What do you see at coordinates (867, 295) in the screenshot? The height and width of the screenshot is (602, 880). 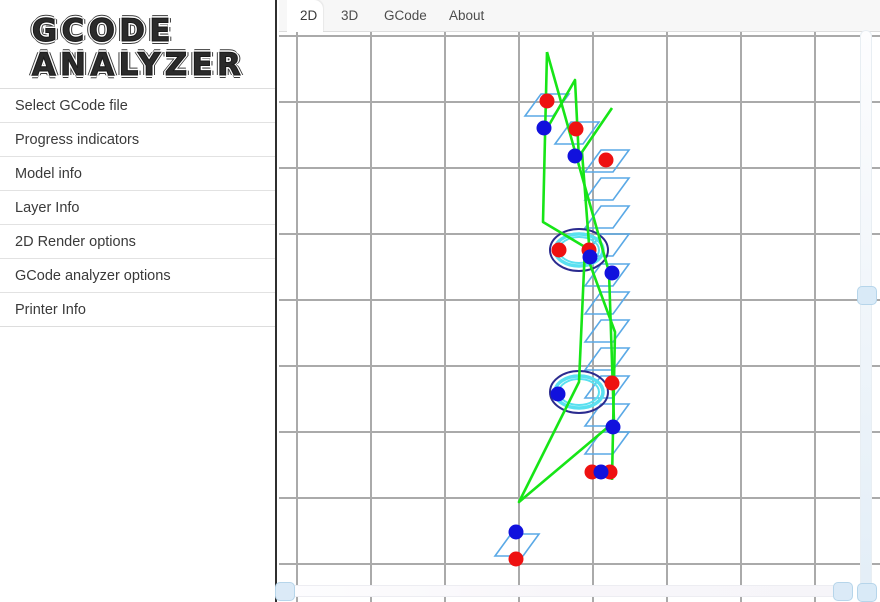 I see `layer-slider-handle` at bounding box center [867, 295].